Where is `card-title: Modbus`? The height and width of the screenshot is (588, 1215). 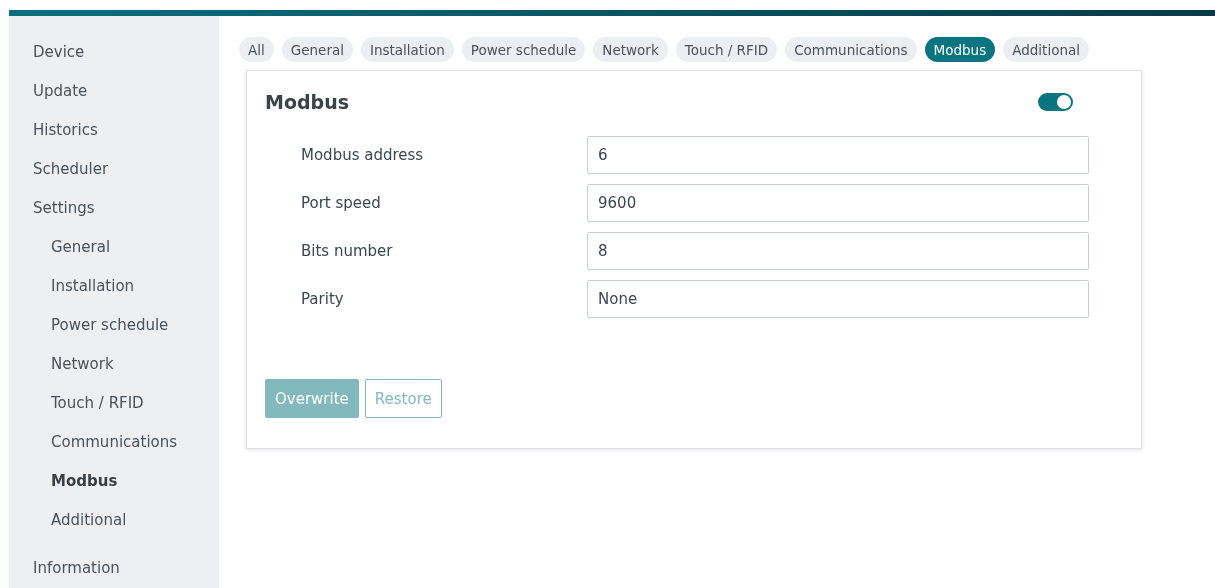 card-title: Modbus is located at coordinates (307, 102).